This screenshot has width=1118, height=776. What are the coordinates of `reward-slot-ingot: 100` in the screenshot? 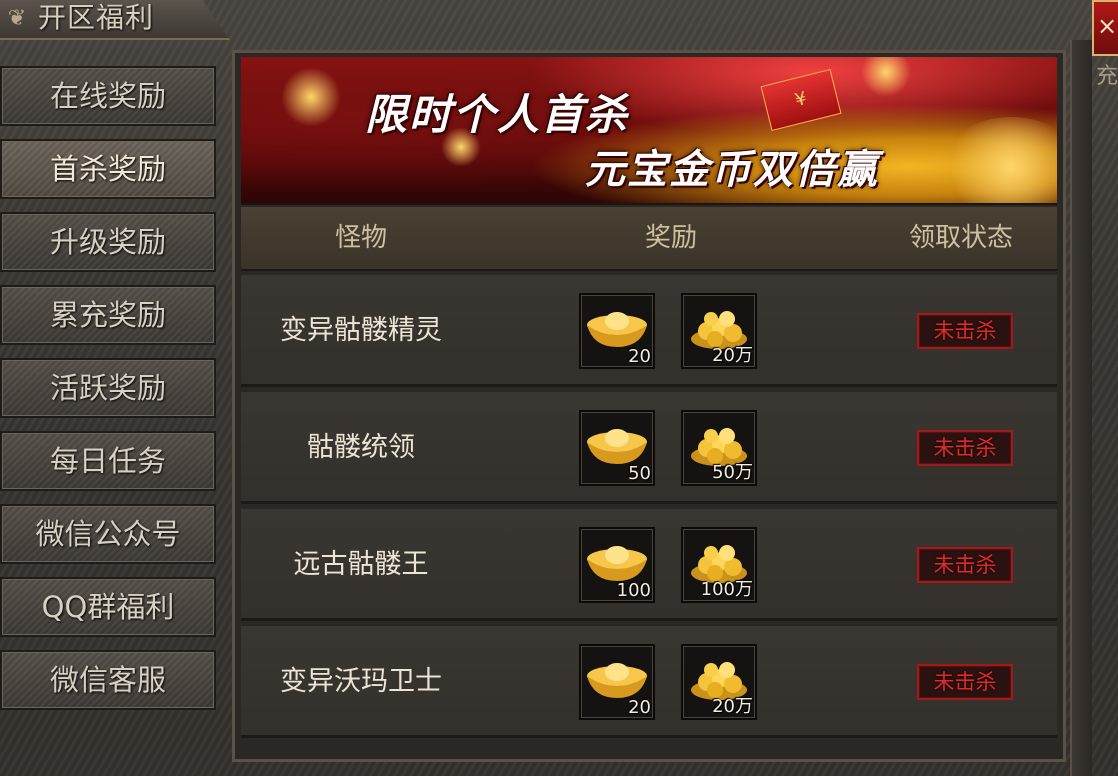 It's located at (617, 565).